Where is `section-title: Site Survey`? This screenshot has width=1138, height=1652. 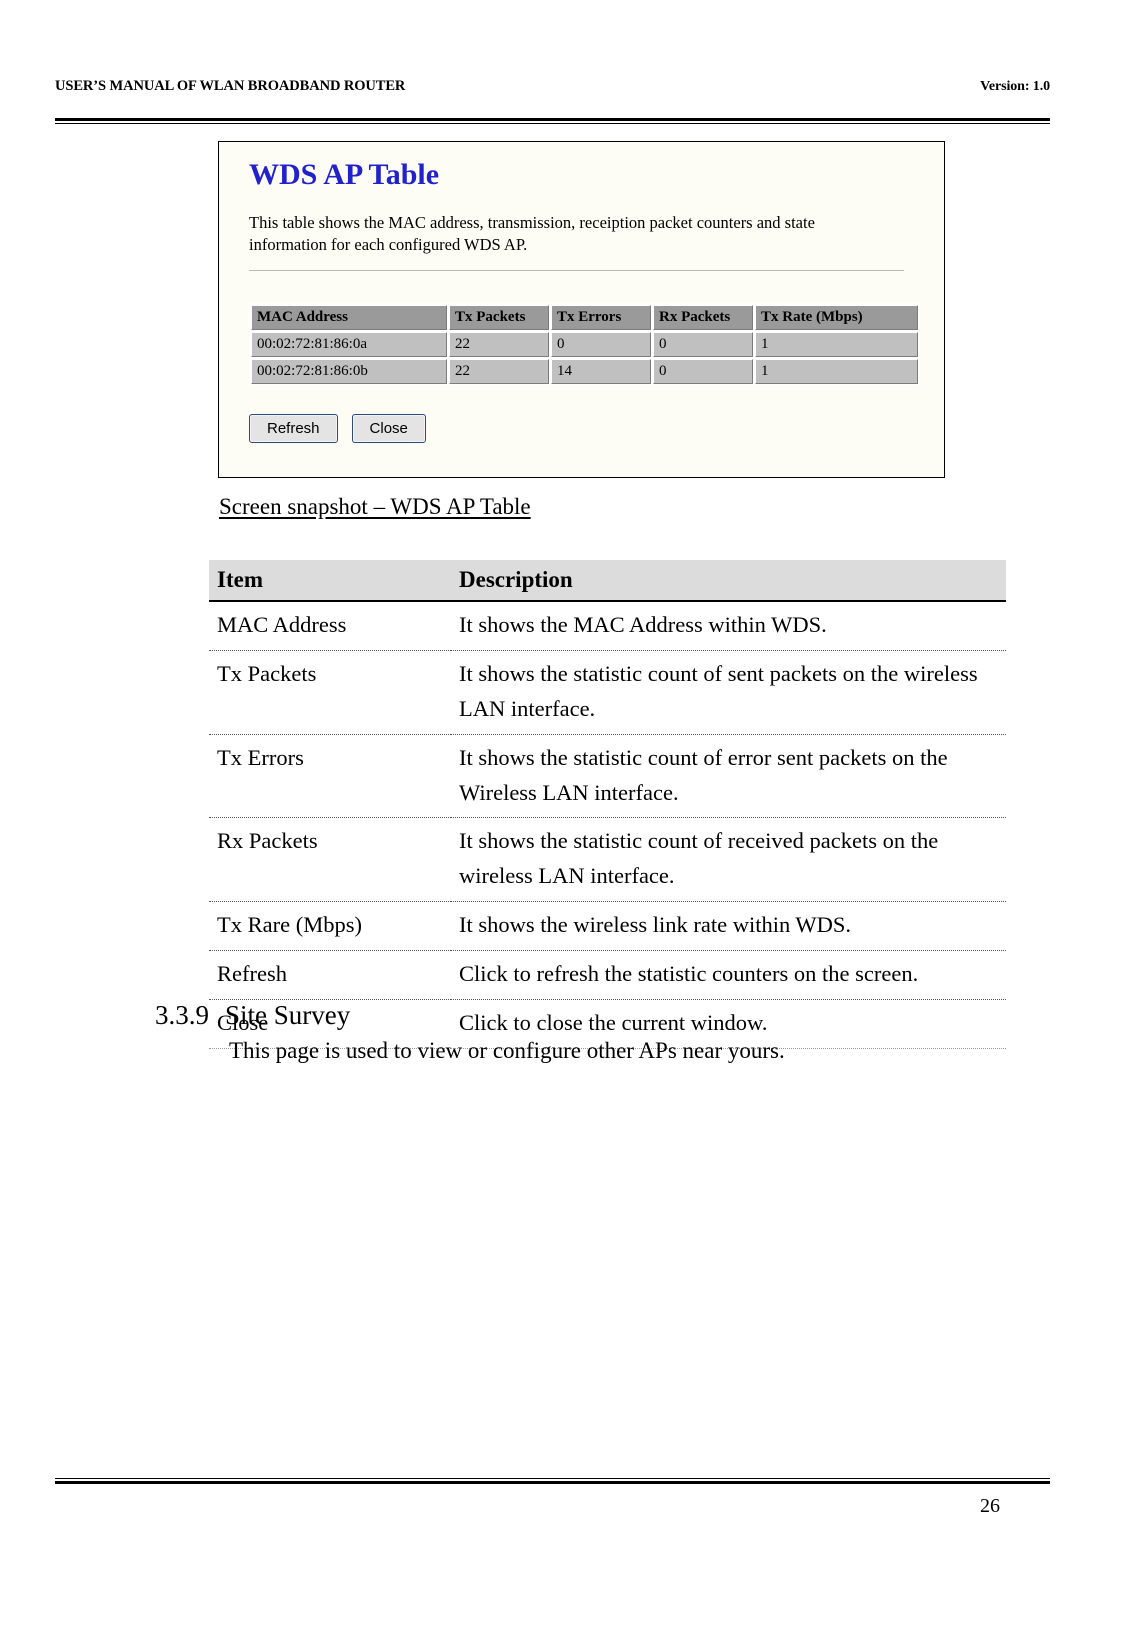
section-title: Site Survey is located at coordinates (288, 1015).